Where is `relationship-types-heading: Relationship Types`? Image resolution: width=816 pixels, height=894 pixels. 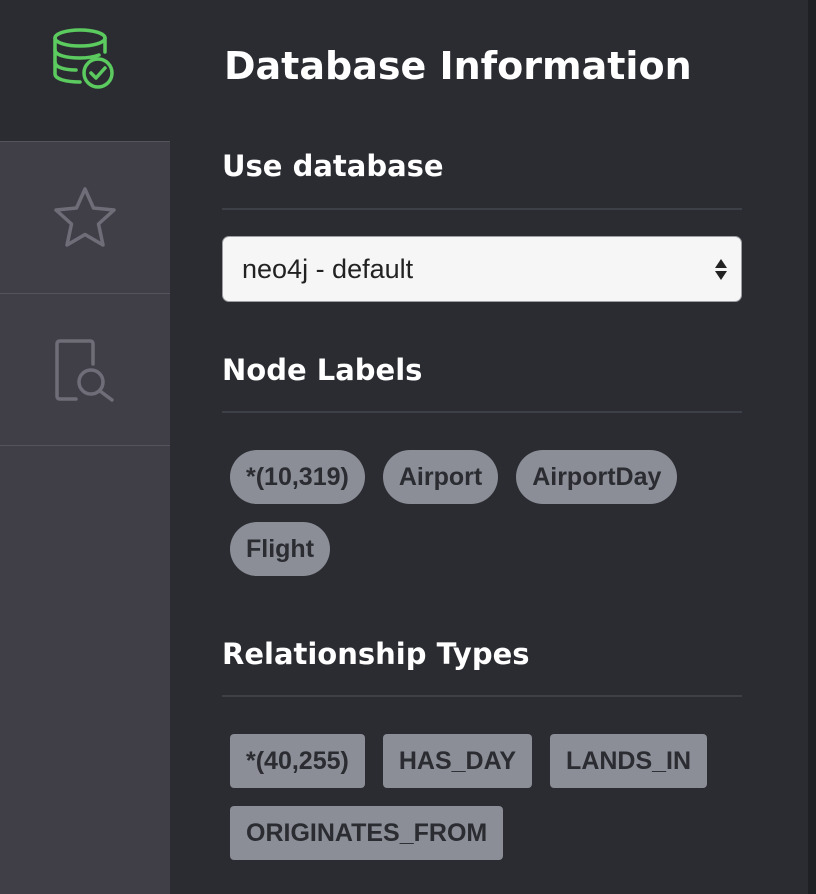
relationship-types-heading: Relationship Types is located at coordinates (376, 654).